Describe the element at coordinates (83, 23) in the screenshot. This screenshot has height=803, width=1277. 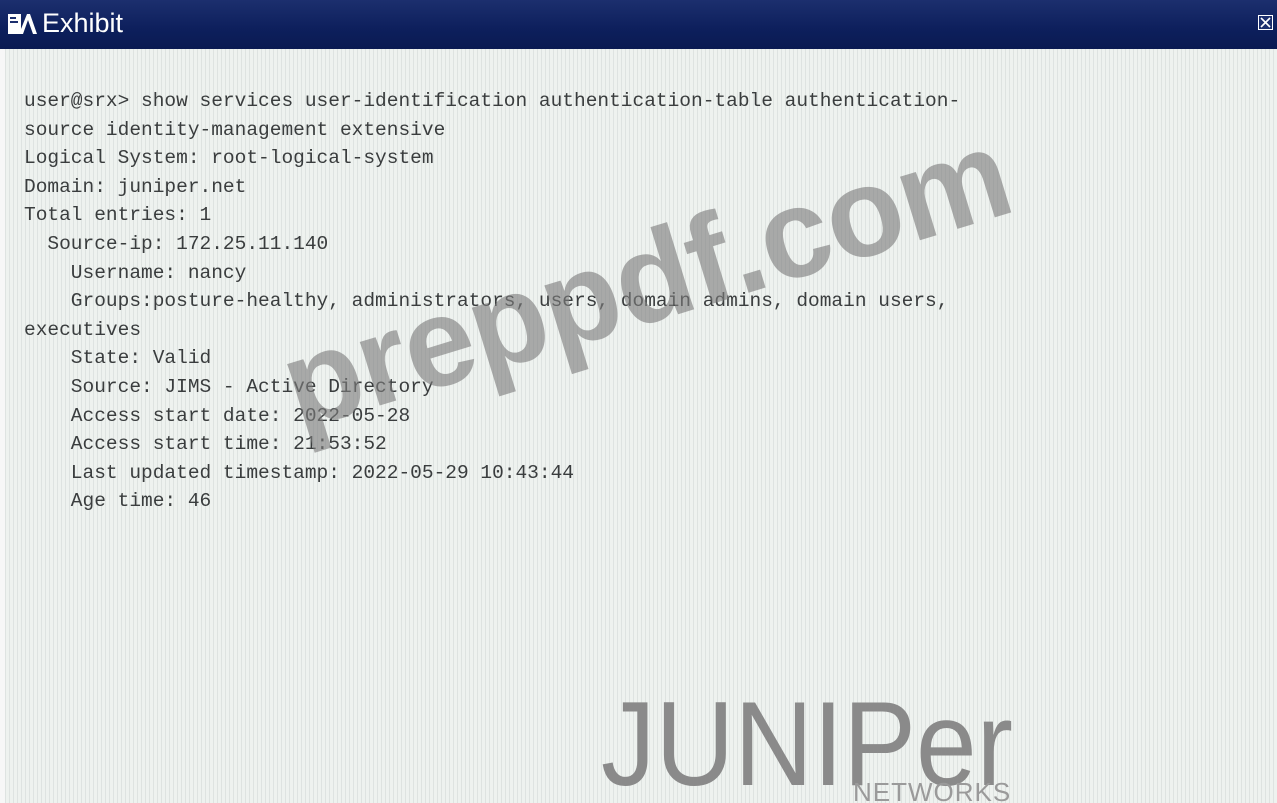
I see `window-title: Exhibit` at that location.